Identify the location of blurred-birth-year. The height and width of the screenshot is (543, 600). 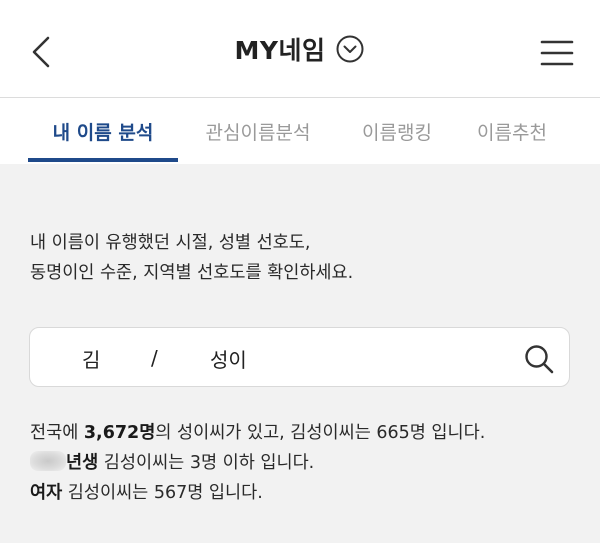
(48, 461).